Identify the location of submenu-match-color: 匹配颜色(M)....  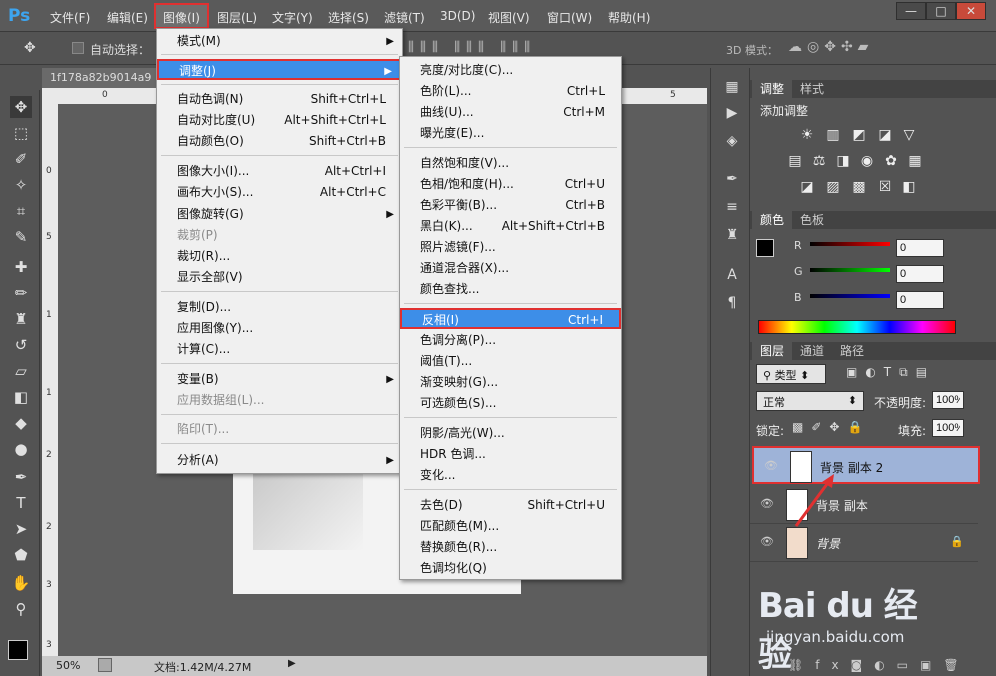
(510, 526).